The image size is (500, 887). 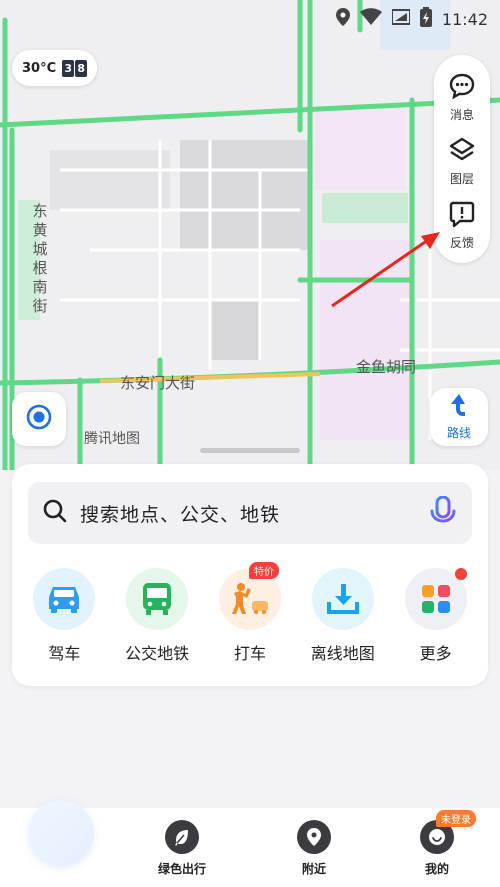 I want to click on message-button: 消息, so click(x=462, y=97).